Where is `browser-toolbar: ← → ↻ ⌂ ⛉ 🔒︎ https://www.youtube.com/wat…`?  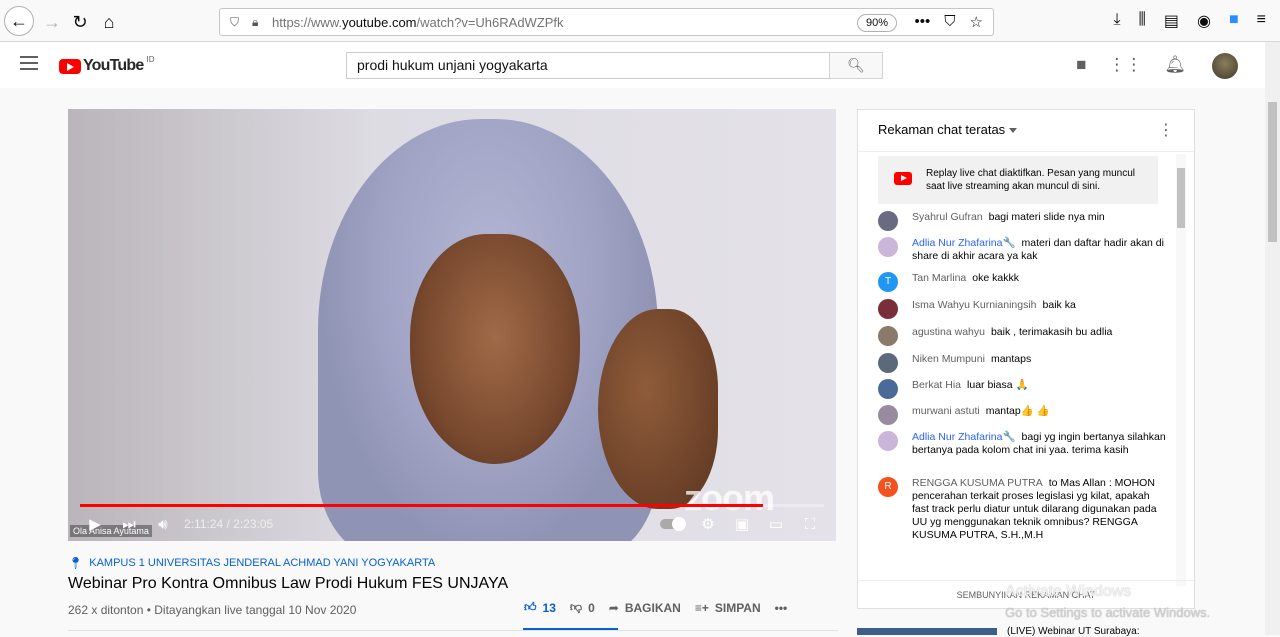 browser-toolbar: ← → ↻ ⌂ ⛉ 🔒︎ https://www.youtube.com/wat… is located at coordinates (640, 21).